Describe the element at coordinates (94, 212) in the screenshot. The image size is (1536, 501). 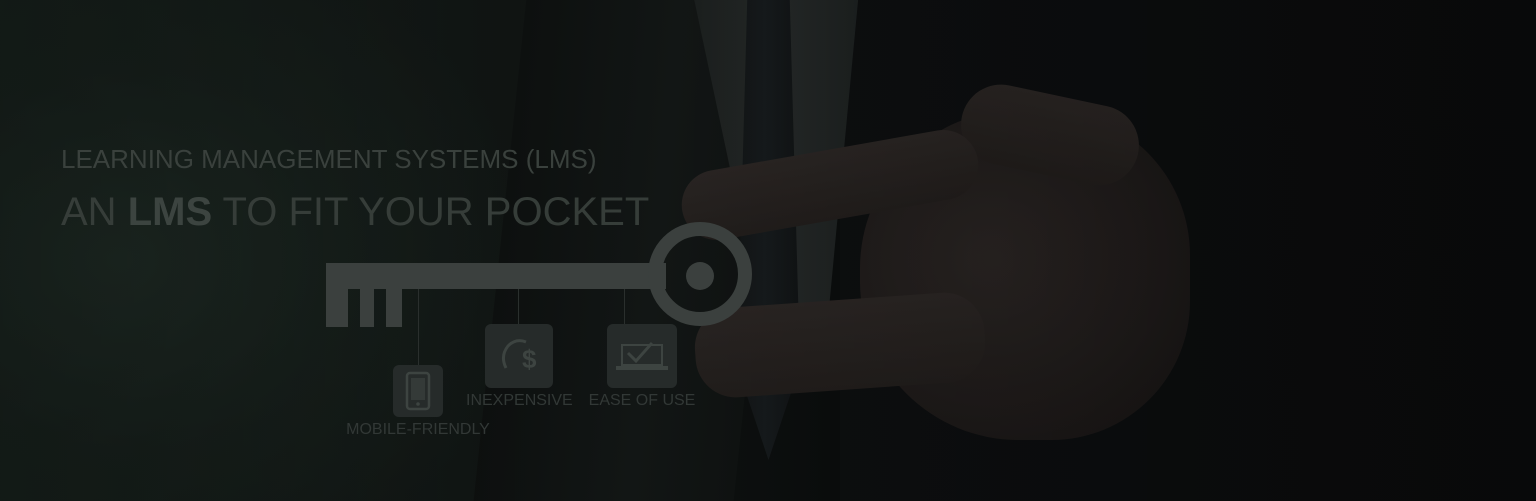
I see `title-prefix: AN` at that location.